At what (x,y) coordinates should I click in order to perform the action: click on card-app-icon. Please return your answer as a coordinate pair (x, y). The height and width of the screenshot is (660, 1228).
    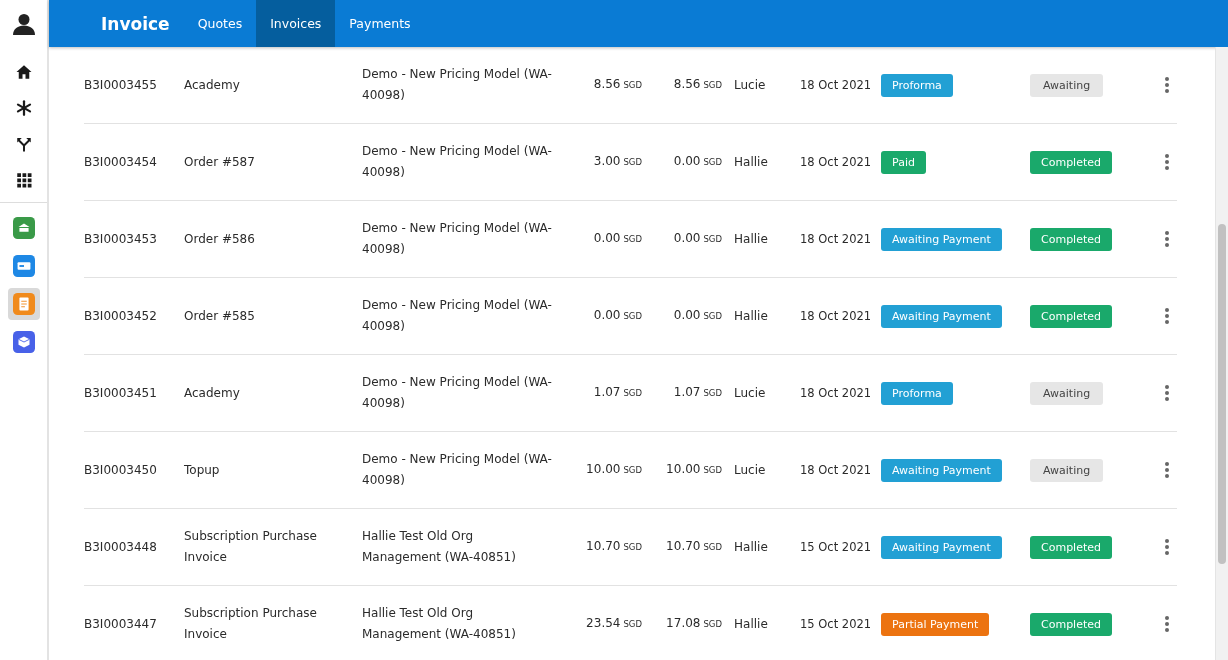
    Looking at the image, I should click on (23, 266).